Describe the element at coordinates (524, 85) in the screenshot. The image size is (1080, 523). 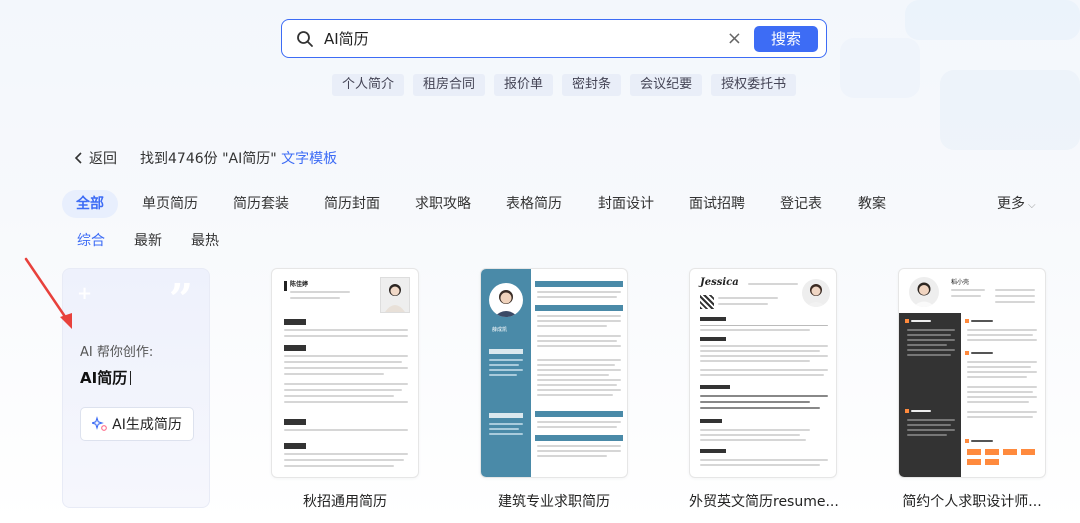
I see `suggestion-chip: 报价单` at that location.